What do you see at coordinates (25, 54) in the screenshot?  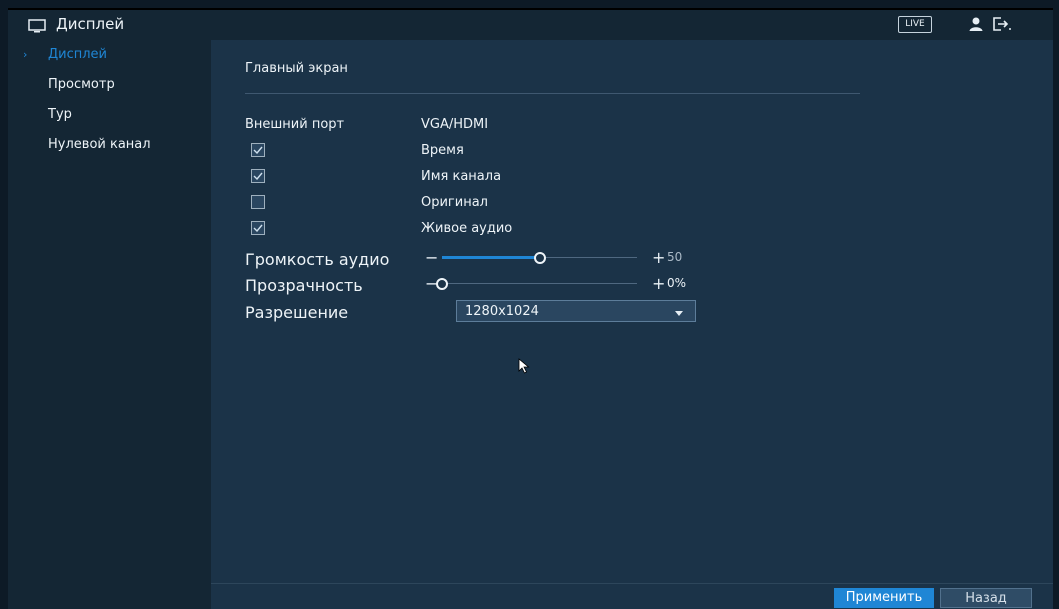 I see `chevron-right-icon: ›` at bounding box center [25, 54].